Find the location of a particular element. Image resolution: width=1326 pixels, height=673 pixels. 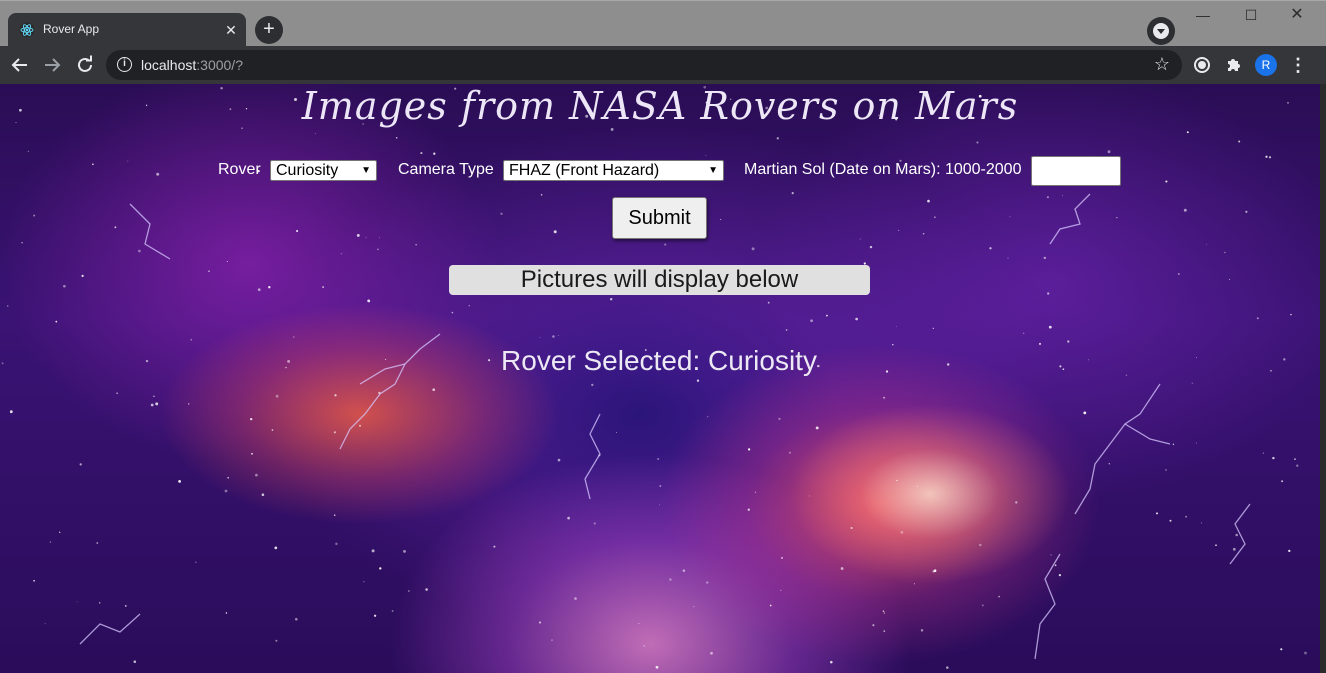

forward-arrow-icon is located at coordinates (52, 65).